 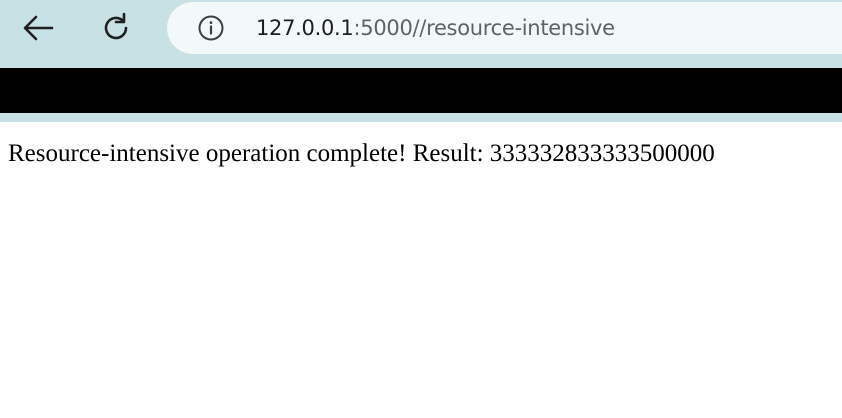 I want to click on address-bar-url: 127.0.0.1:5000//resource-intensive, so click(x=435, y=28).